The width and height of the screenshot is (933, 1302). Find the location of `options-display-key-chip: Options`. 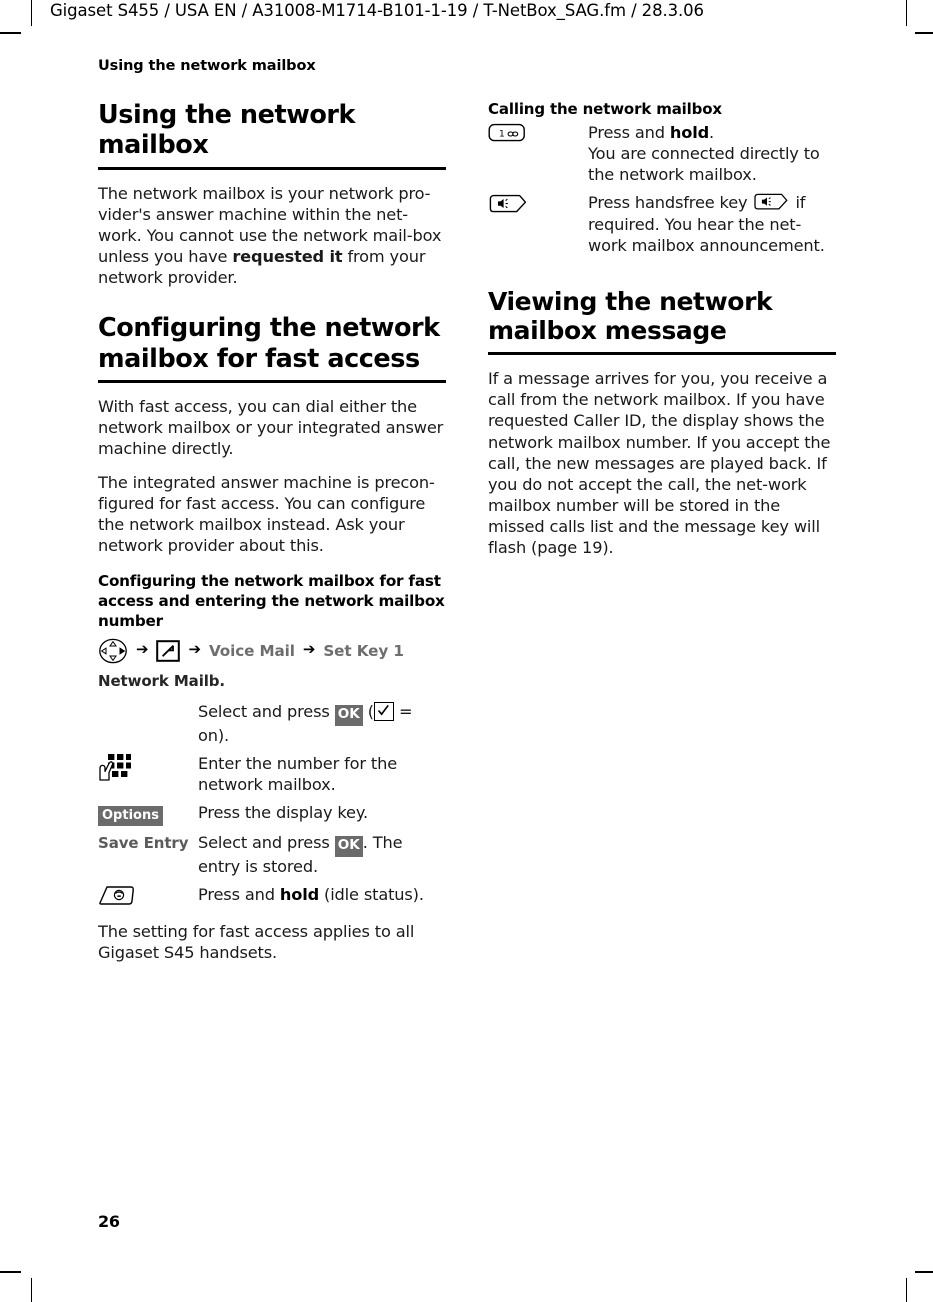

options-display-key-chip: Options is located at coordinates (130, 816).